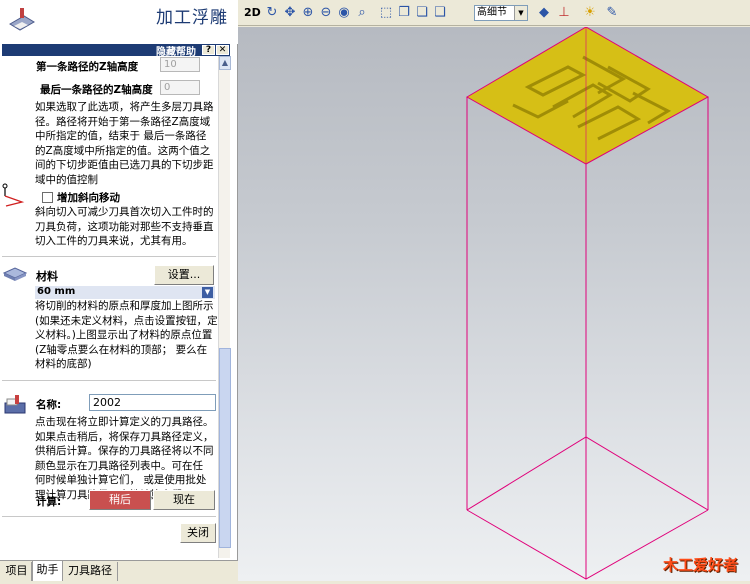 The height and width of the screenshot is (584, 750). I want to click on material-thickness-value: 60 mm, so click(56, 291).